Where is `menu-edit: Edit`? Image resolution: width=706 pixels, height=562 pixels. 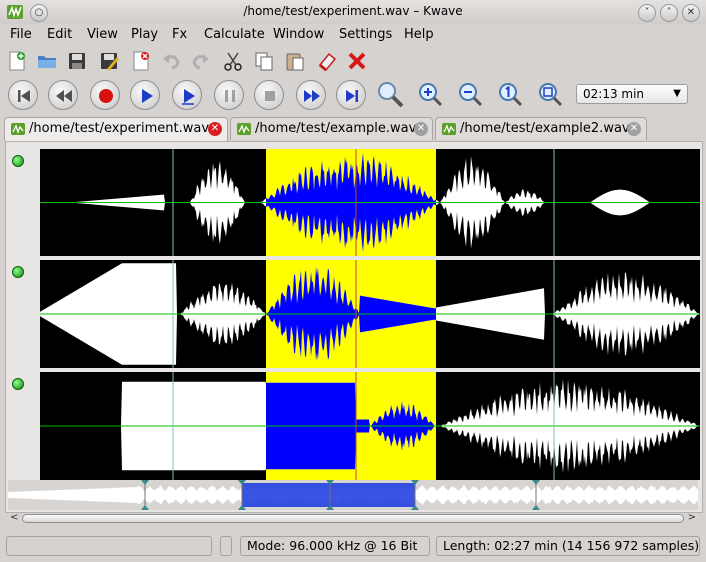 menu-edit: Edit is located at coordinates (59, 34).